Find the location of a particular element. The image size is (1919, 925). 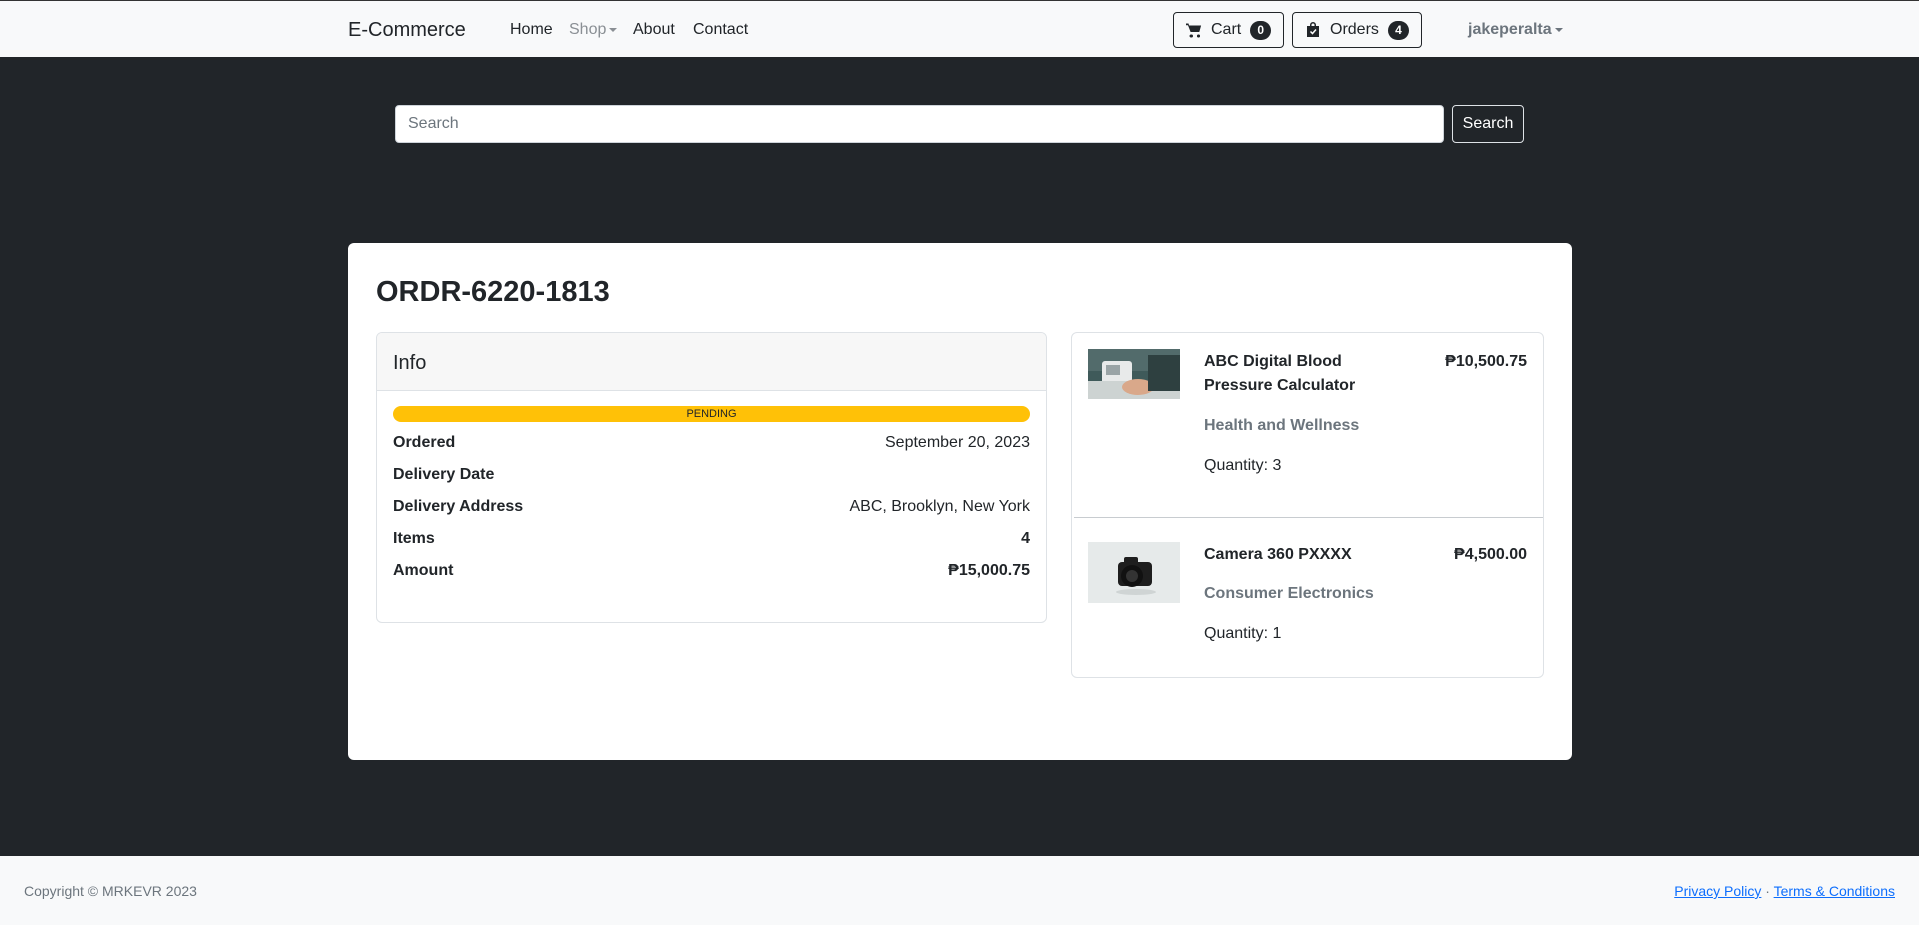

item-quantity: Quantity: 3 is located at coordinates (1243, 465).